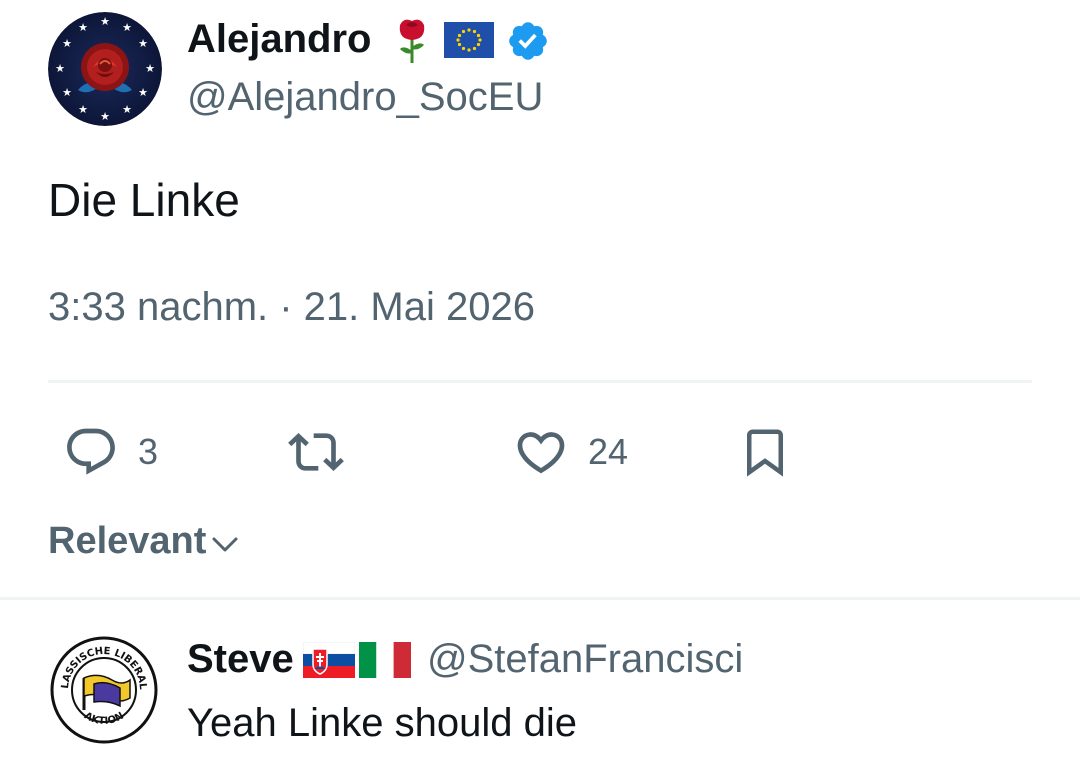  What do you see at coordinates (608, 451) in the screenshot?
I see `like-count: 24` at bounding box center [608, 451].